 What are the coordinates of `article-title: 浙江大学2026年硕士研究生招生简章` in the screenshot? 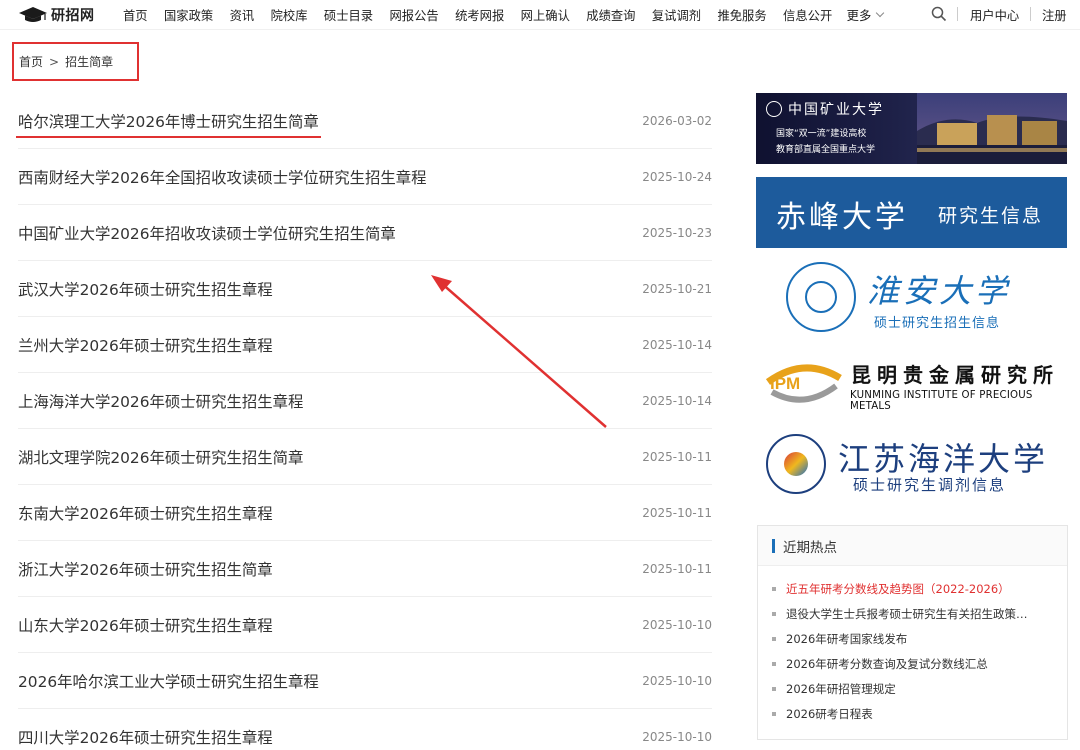 It's located at (145, 569).